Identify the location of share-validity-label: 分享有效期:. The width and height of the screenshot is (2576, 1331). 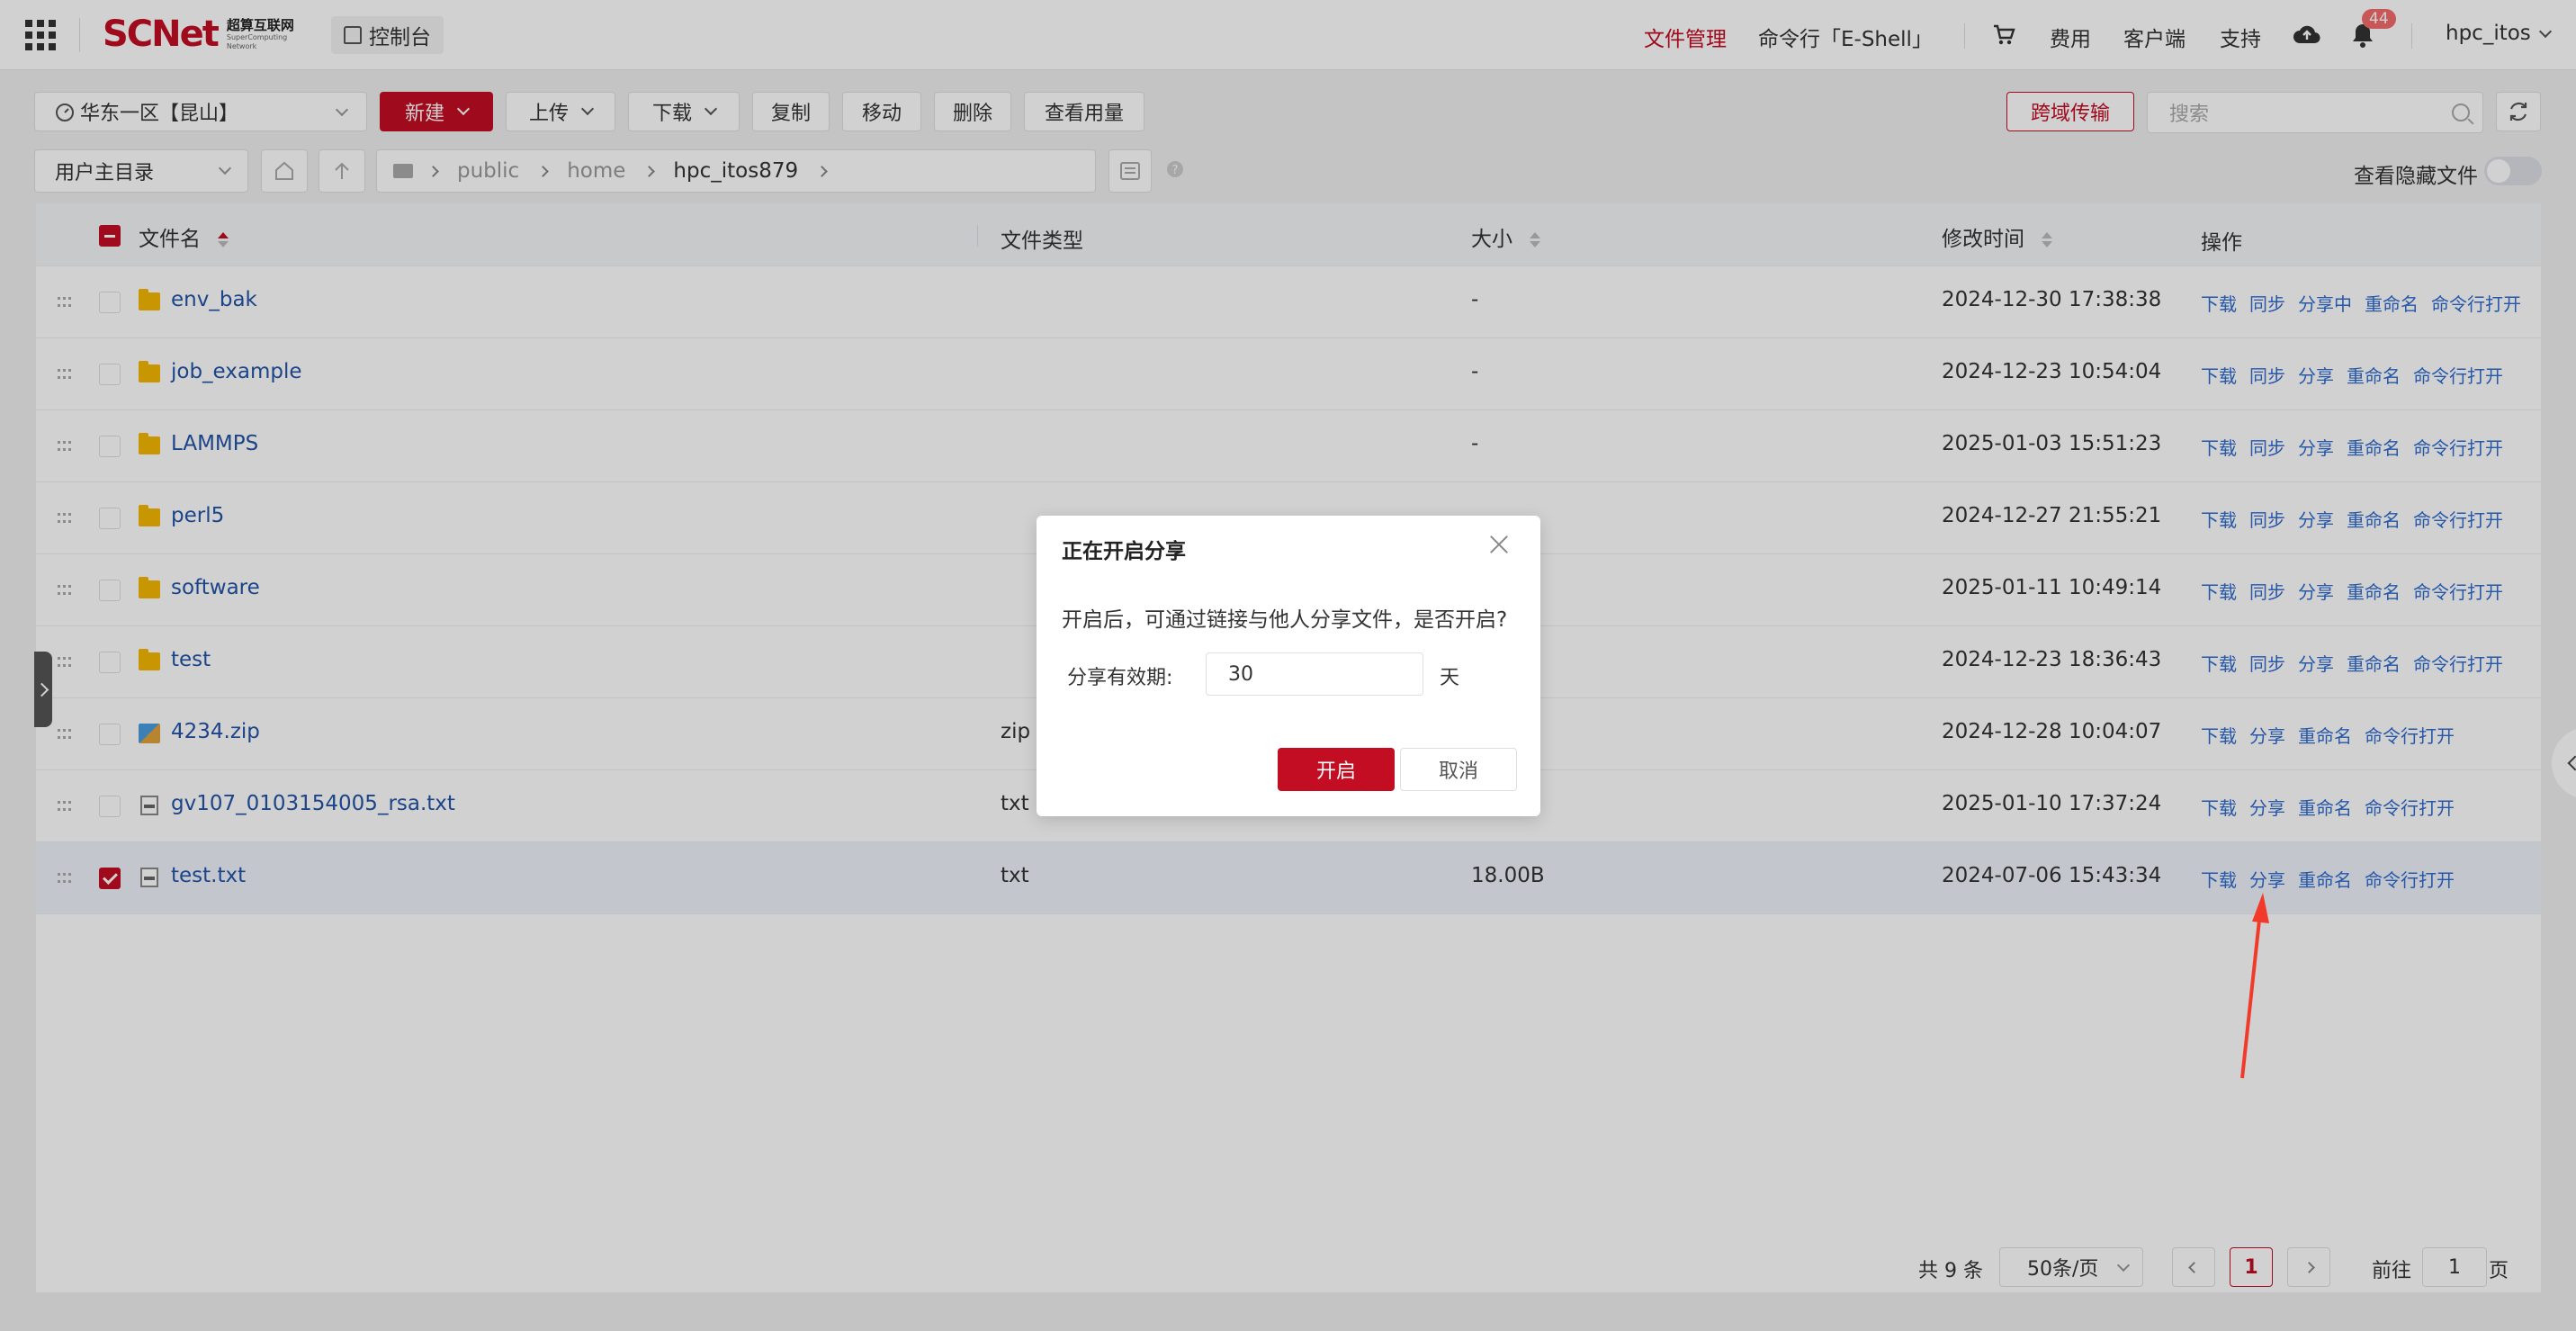
(1120, 678).